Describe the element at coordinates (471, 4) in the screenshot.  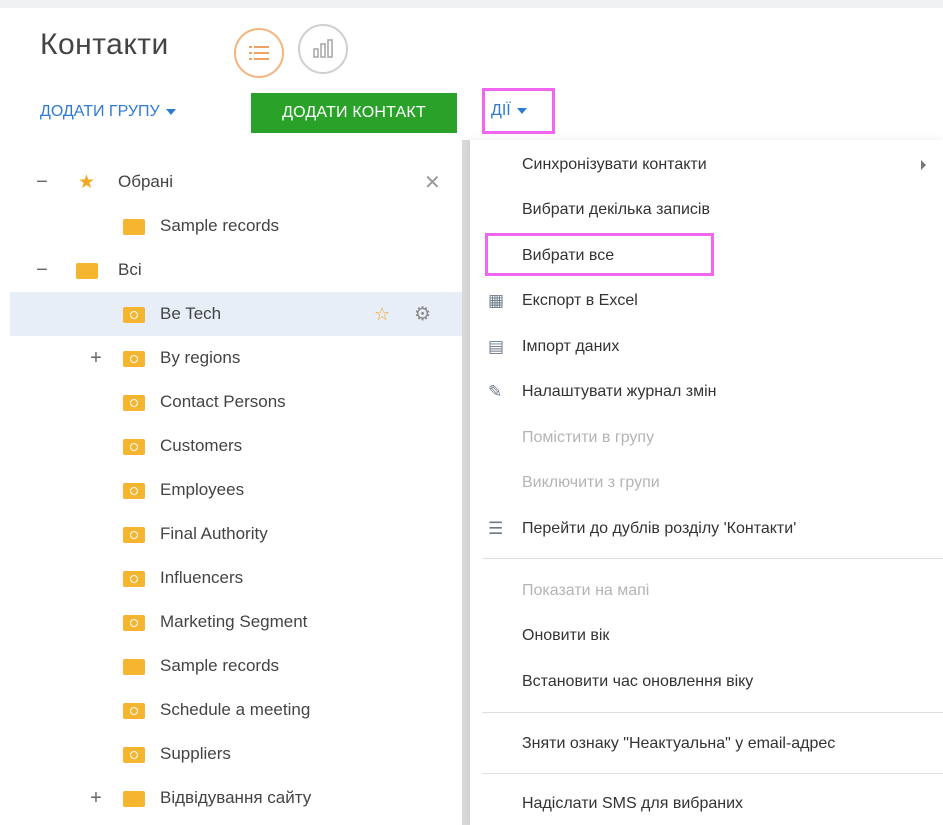
I see `top-strip` at that location.